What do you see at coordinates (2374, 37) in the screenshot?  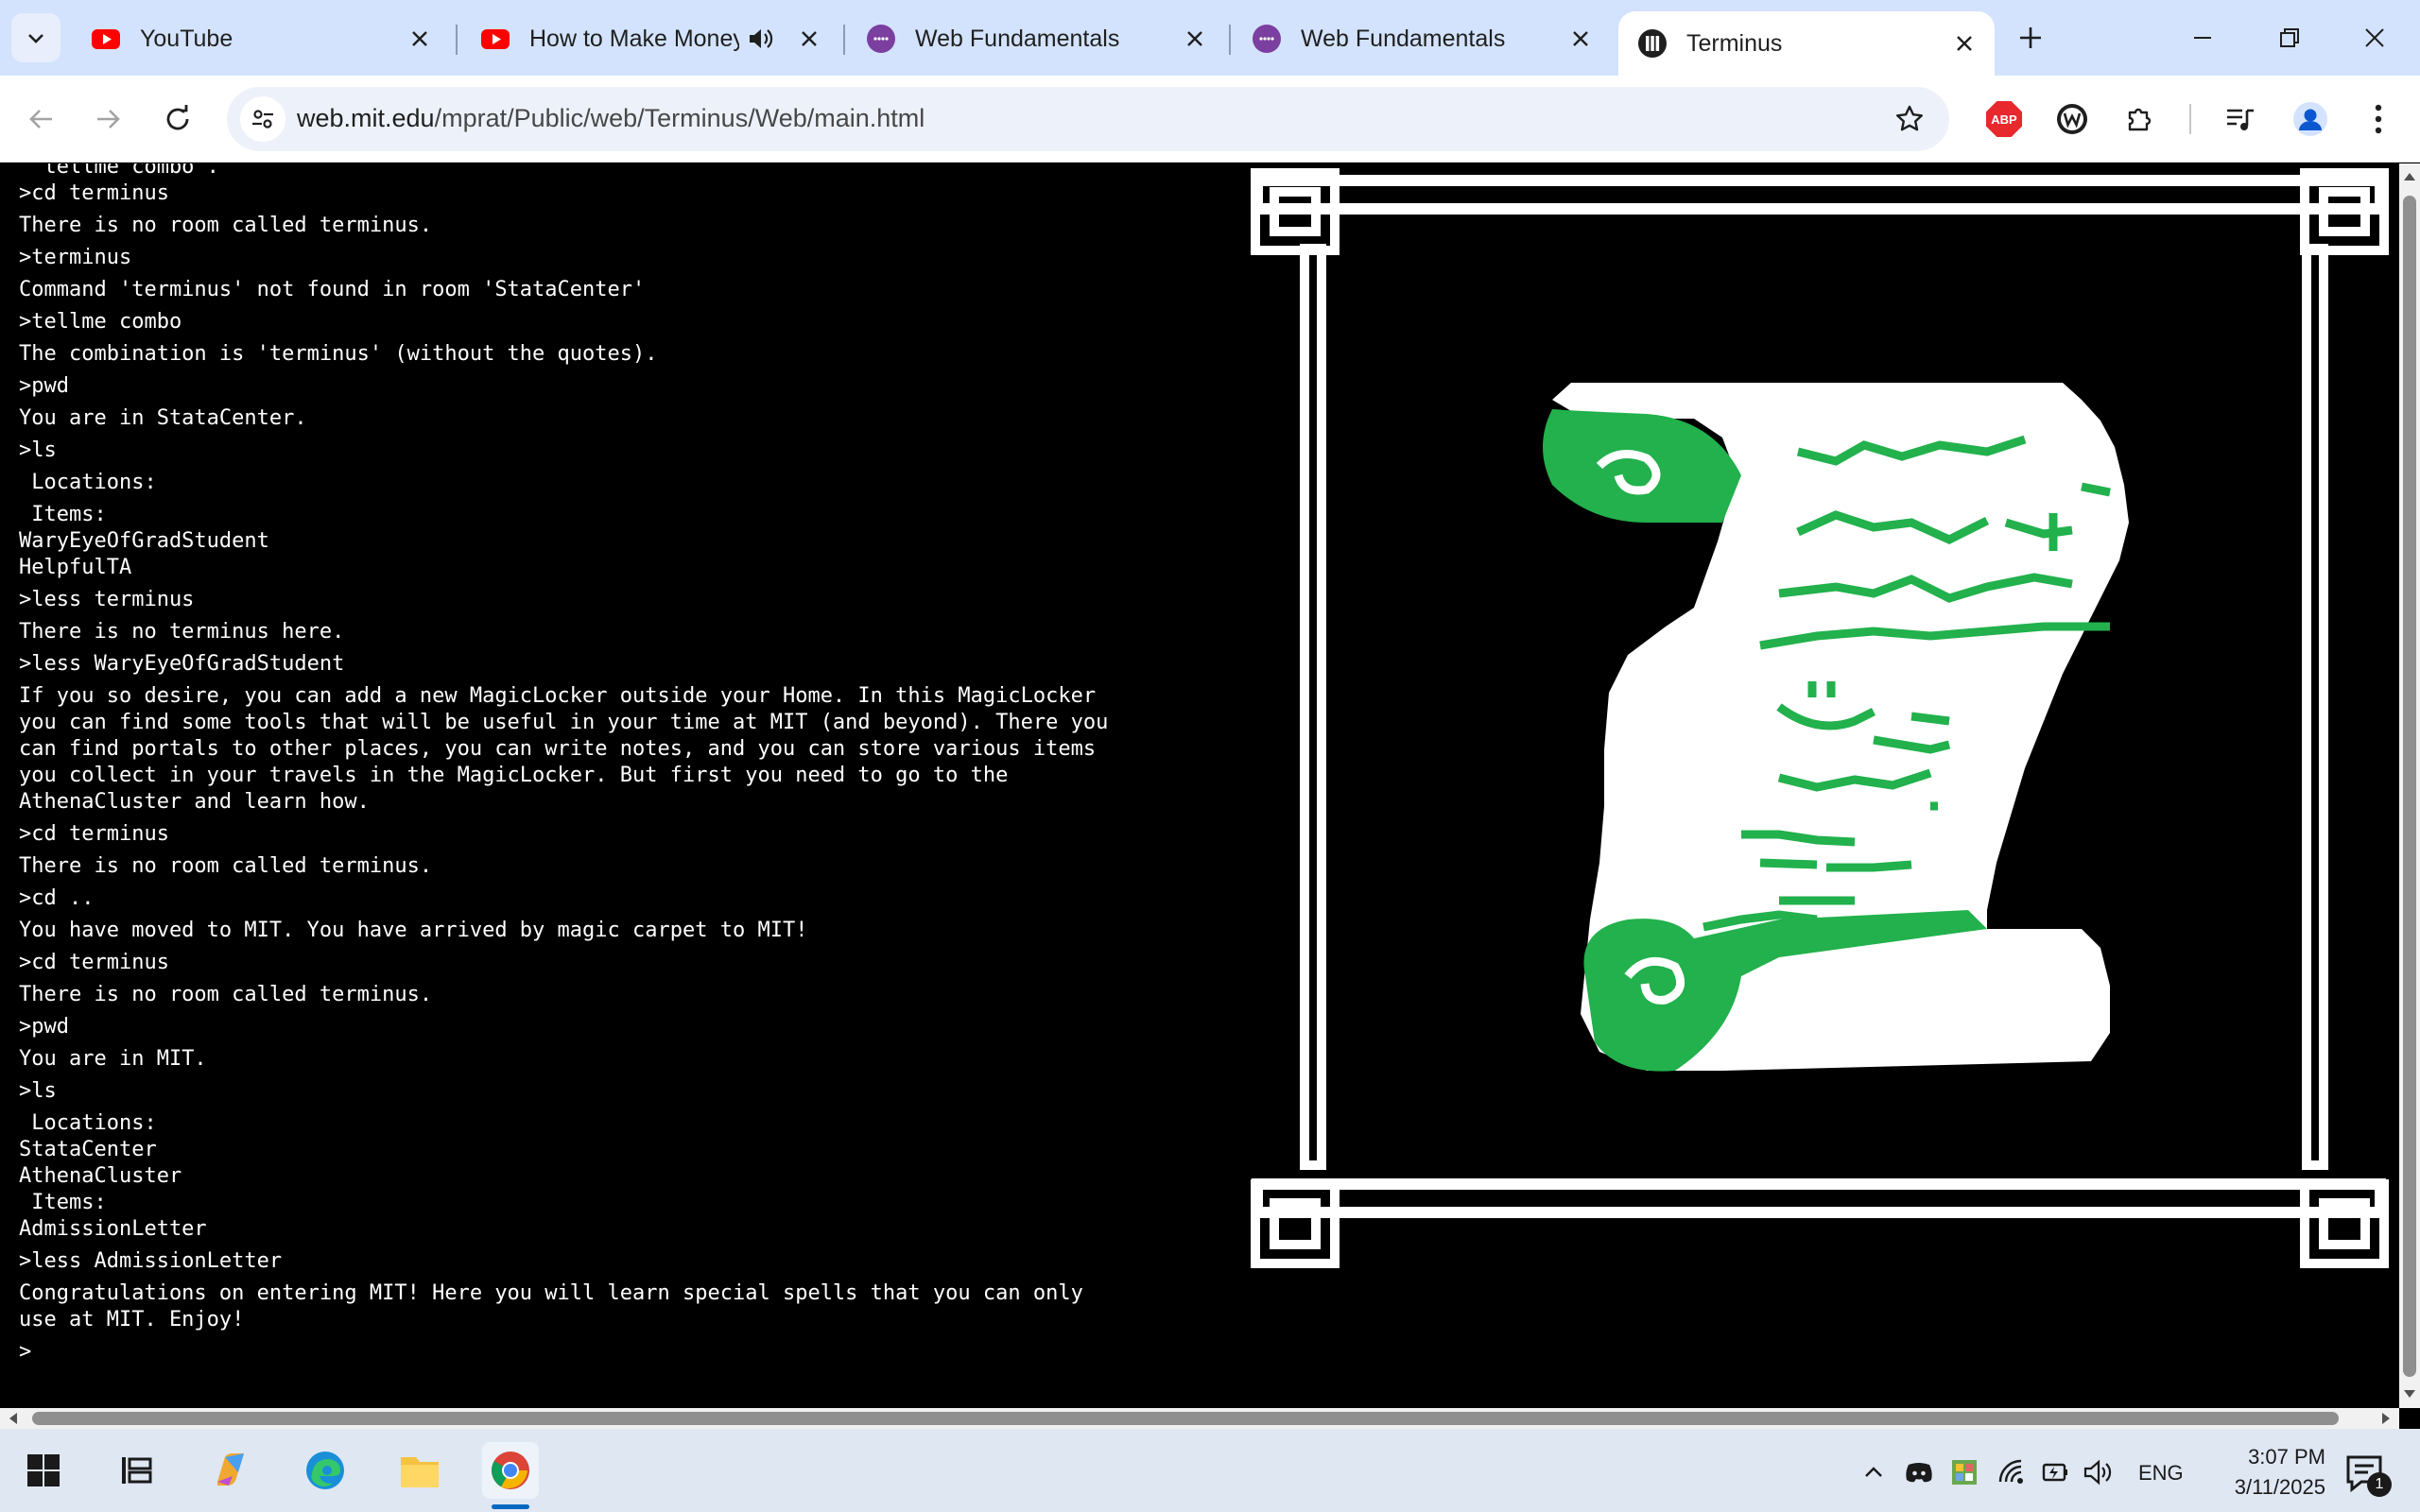 I see `close-window-button` at bounding box center [2374, 37].